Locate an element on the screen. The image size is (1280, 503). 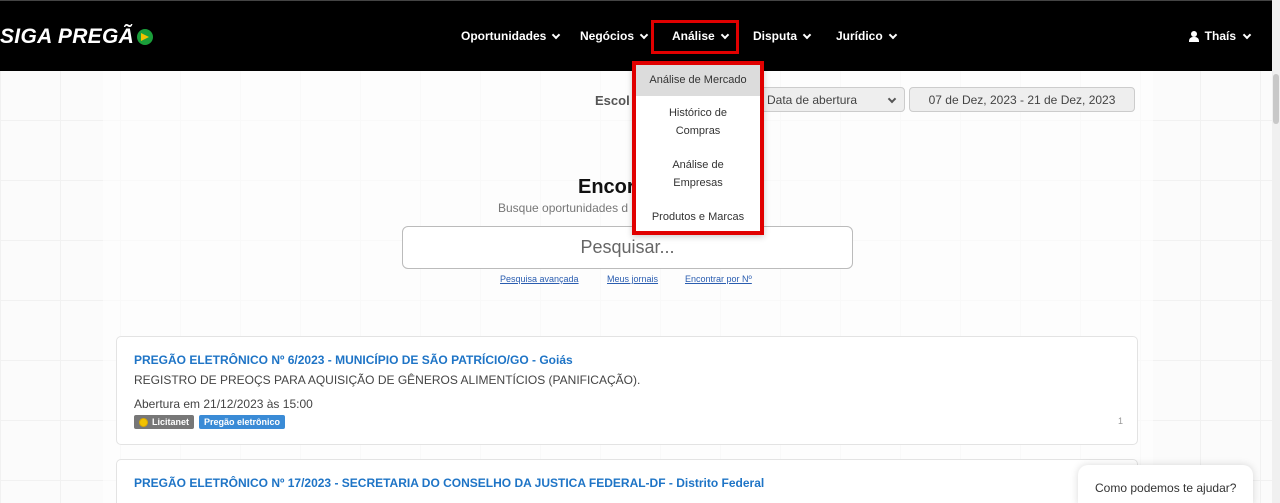
logo-text: SIGA PREGÃ is located at coordinates (67, 36).